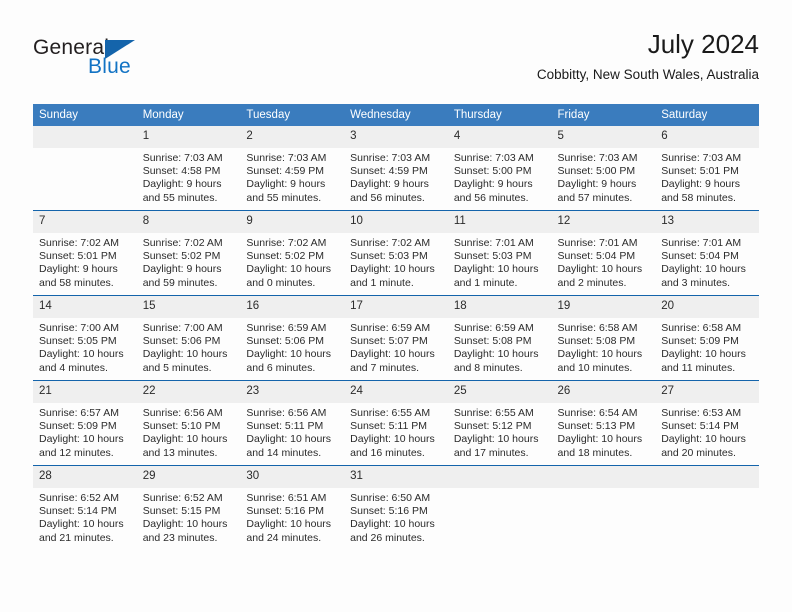 The image size is (792, 612). What do you see at coordinates (707, 222) in the screenshot?
I see `day-number: 13` at bounding box center [707, 222].